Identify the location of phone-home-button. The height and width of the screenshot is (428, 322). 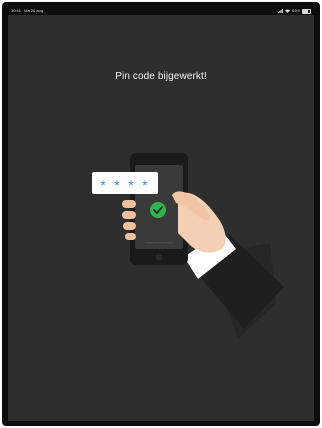
(159, 257).